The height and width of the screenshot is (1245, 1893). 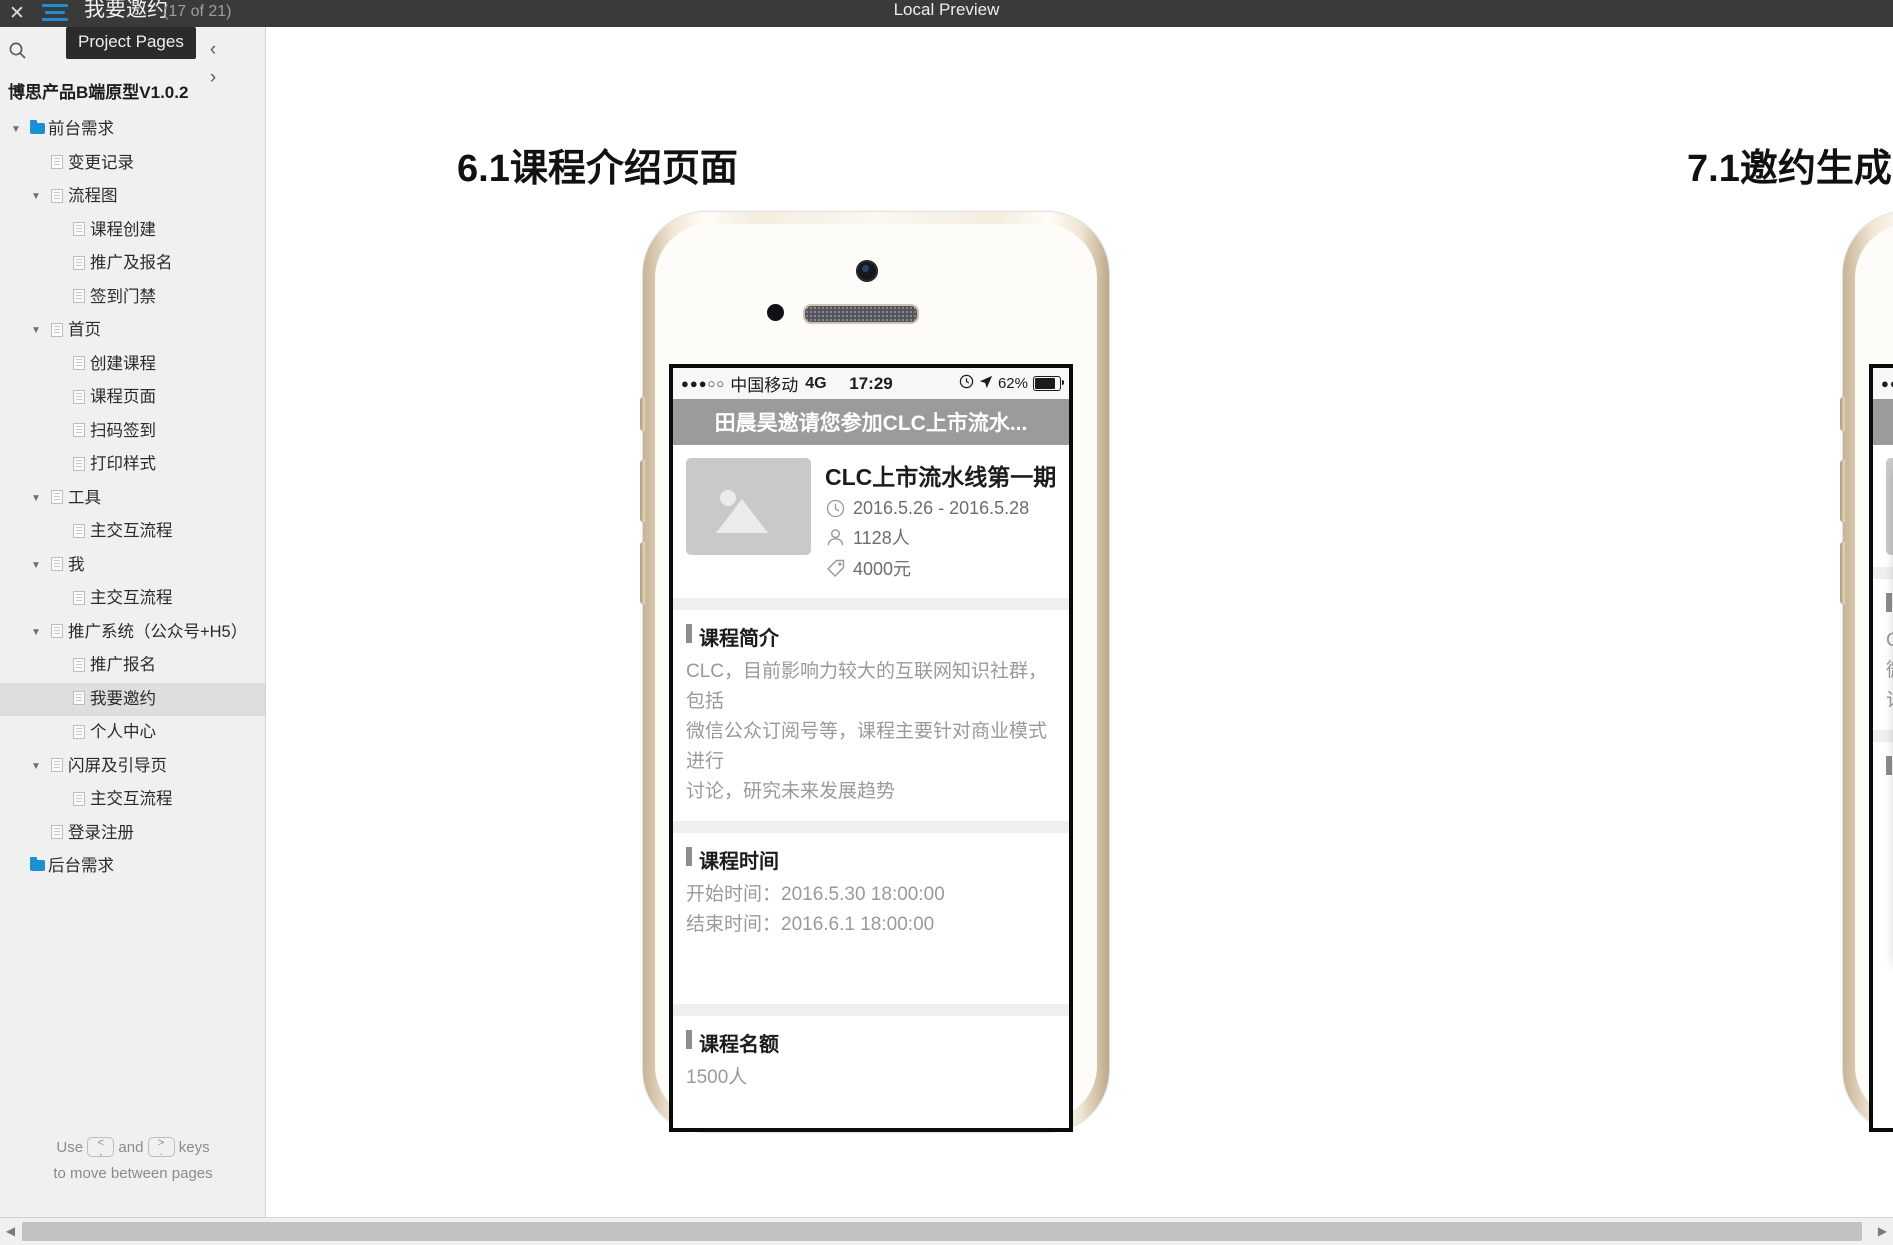 What do you see at coordinates (132, 599) in the screenshot?
I see `sidebar-item-14: 主交互流程` at bounding box center [132, 599].